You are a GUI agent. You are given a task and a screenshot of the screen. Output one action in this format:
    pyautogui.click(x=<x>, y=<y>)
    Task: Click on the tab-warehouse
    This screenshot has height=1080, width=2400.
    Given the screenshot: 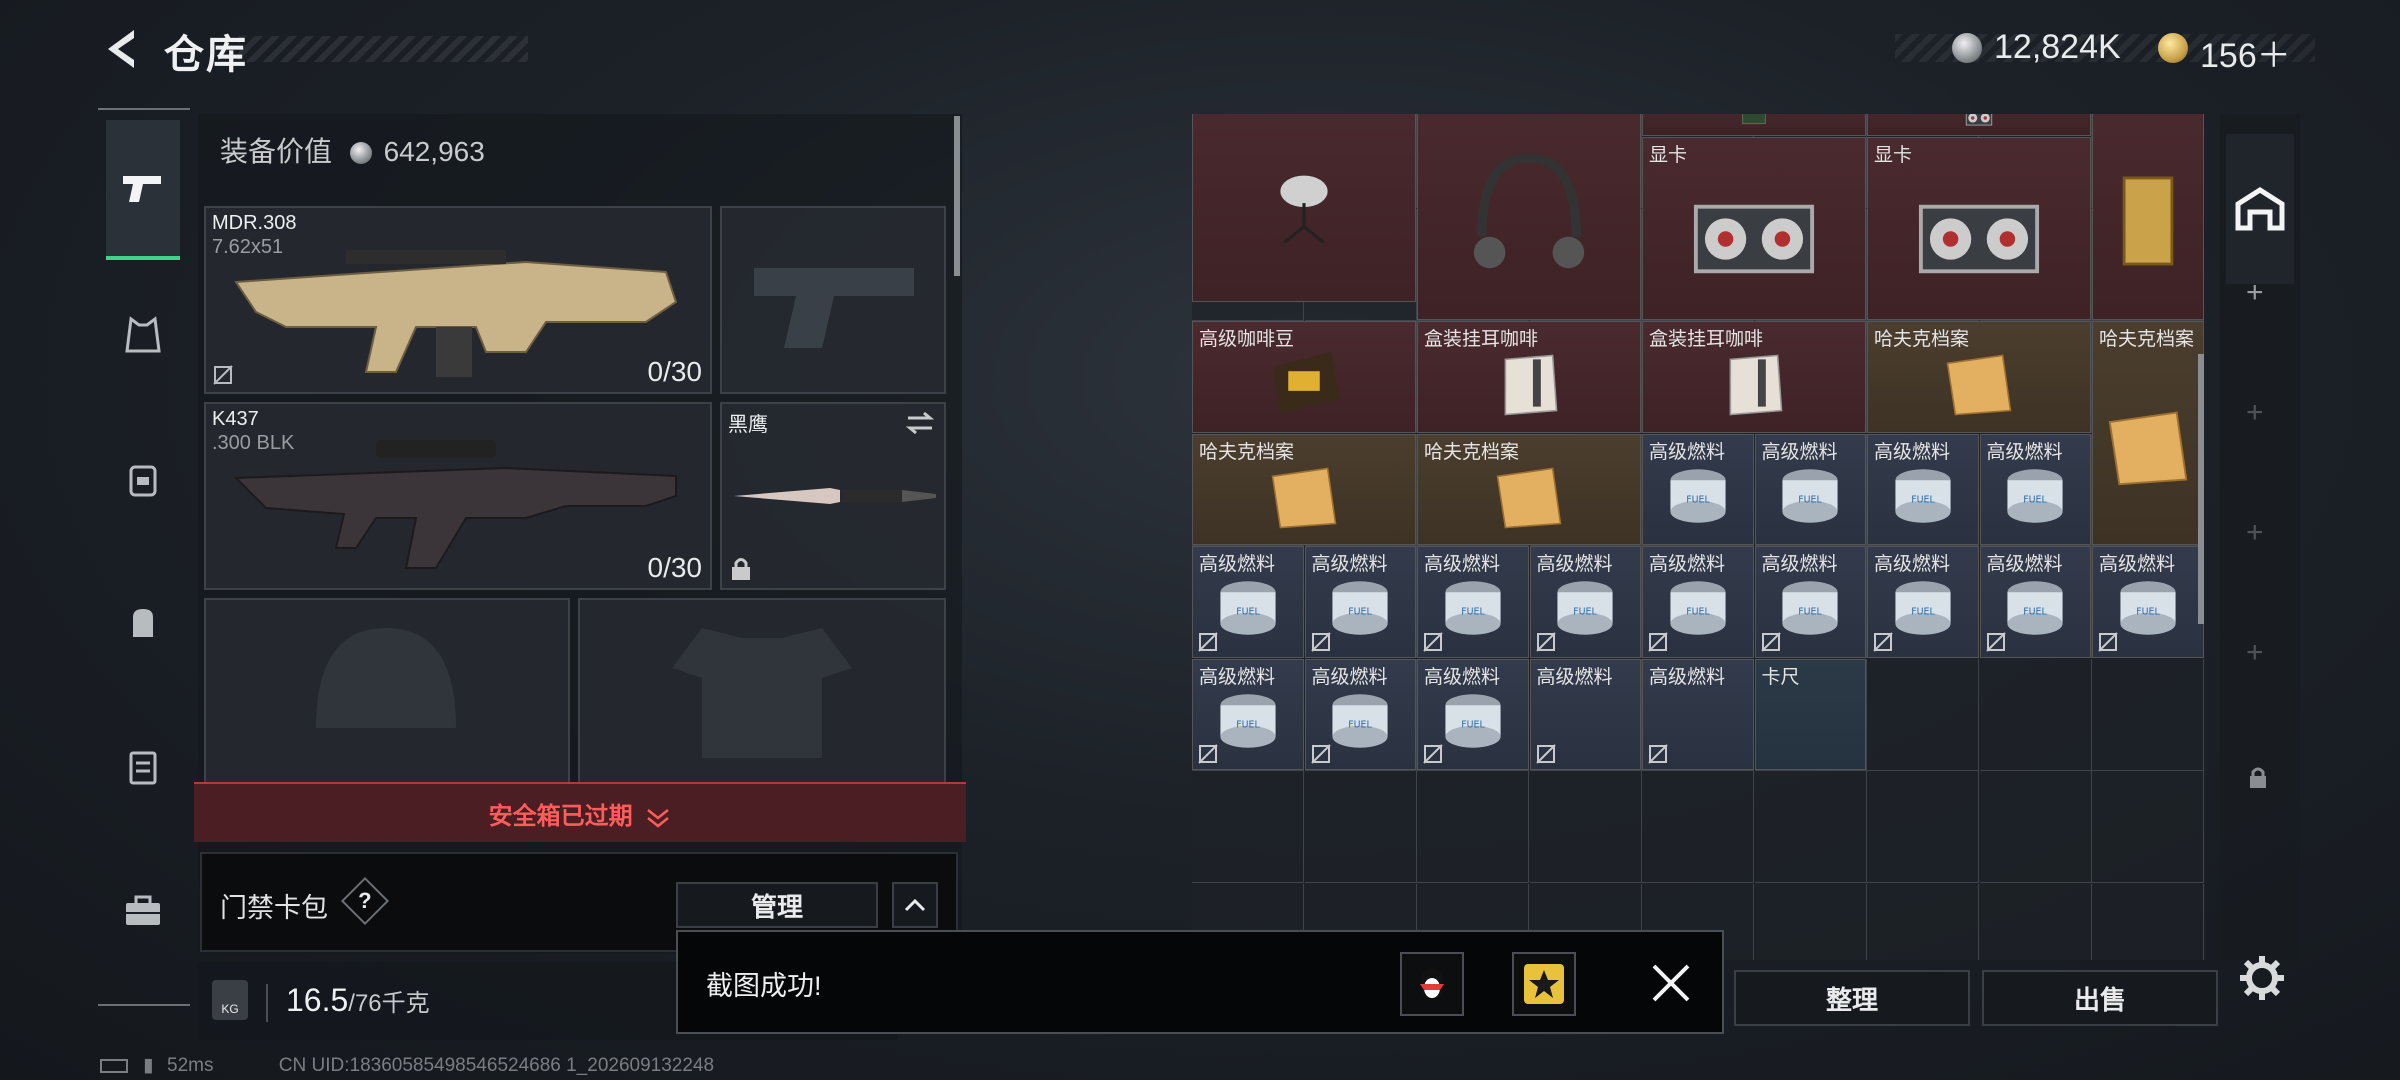 What is the action you would take?
    pyautogui.click(x=2260, y=209)
    